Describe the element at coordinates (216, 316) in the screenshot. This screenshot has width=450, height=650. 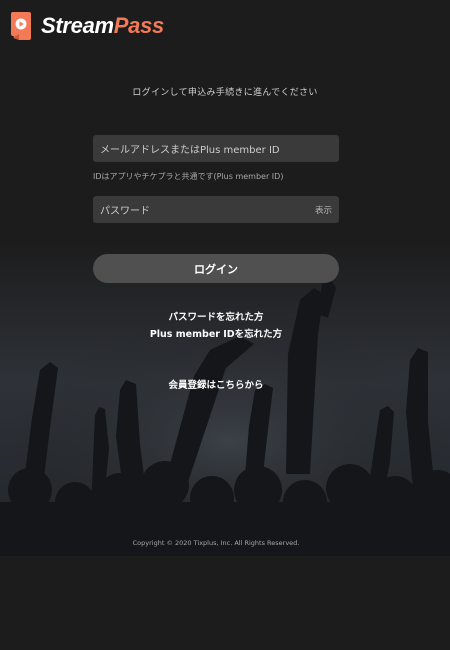
I see `forgot-password-link: パスワードを忘れた方` at that location.